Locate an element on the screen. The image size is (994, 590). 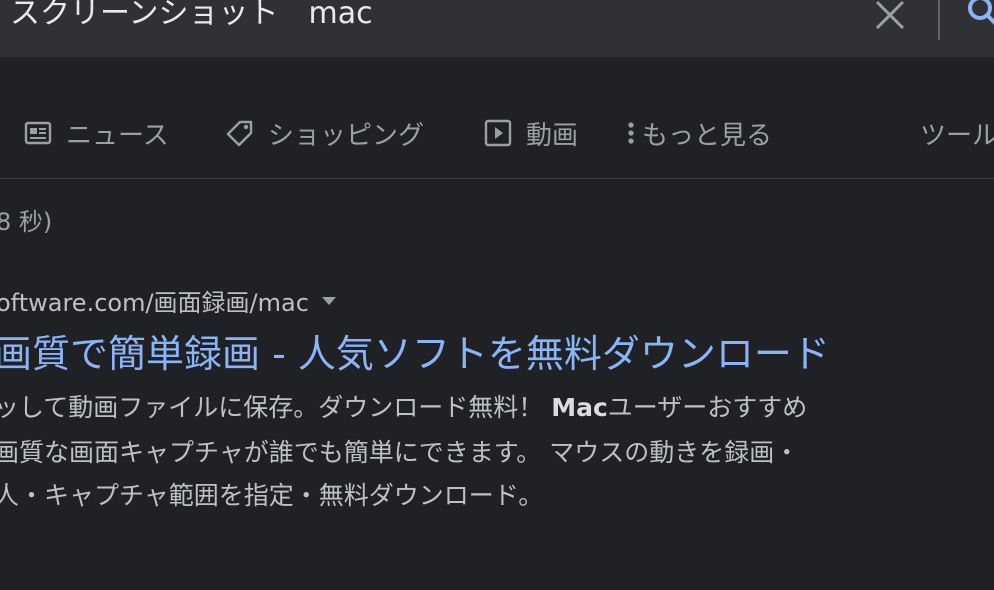
result-url: oftware.com/画面録画/mac is located at coordinates (168, 300).